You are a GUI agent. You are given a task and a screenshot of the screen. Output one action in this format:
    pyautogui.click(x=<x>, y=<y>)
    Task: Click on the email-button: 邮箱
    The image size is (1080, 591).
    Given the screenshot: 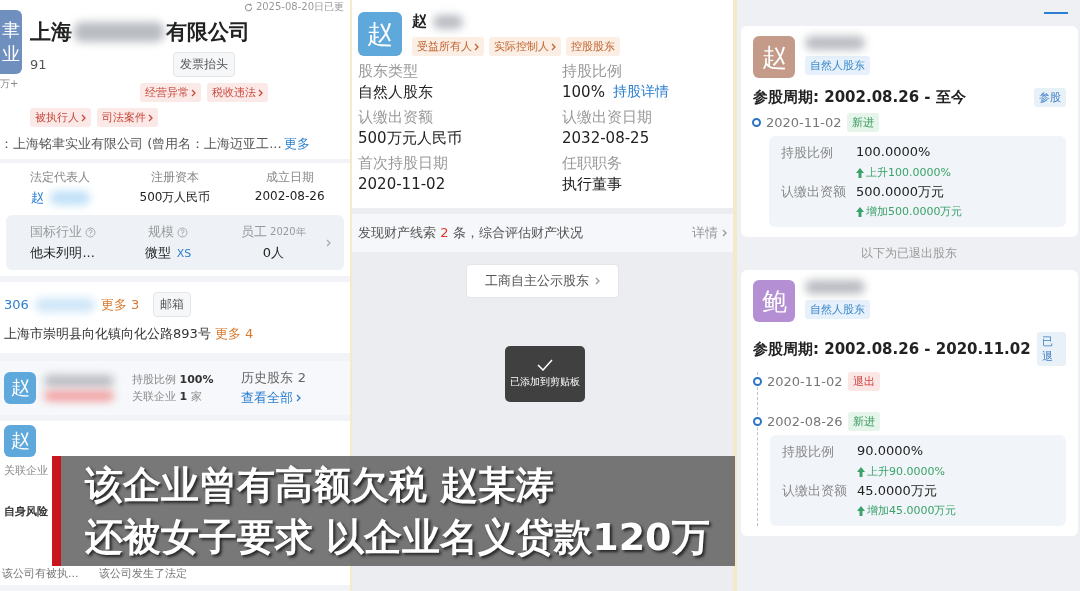 What is the action you would take?
    pyautogui.click(x=172, y=304)
    